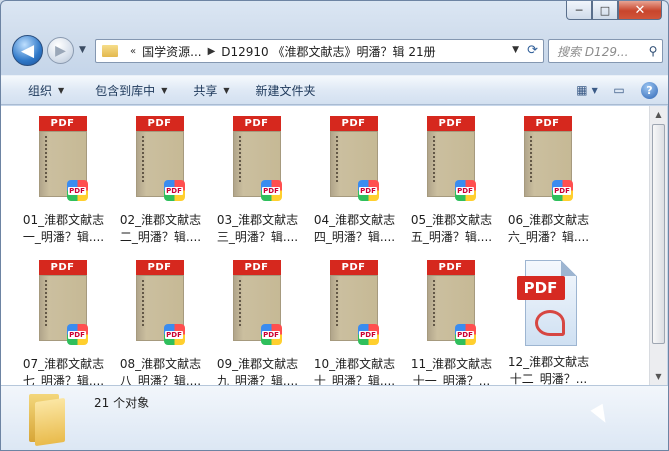 This screenshot has height=451, width=669. I want to click on file-name-line1: 04_淮郡文献志, so click(354, 220).